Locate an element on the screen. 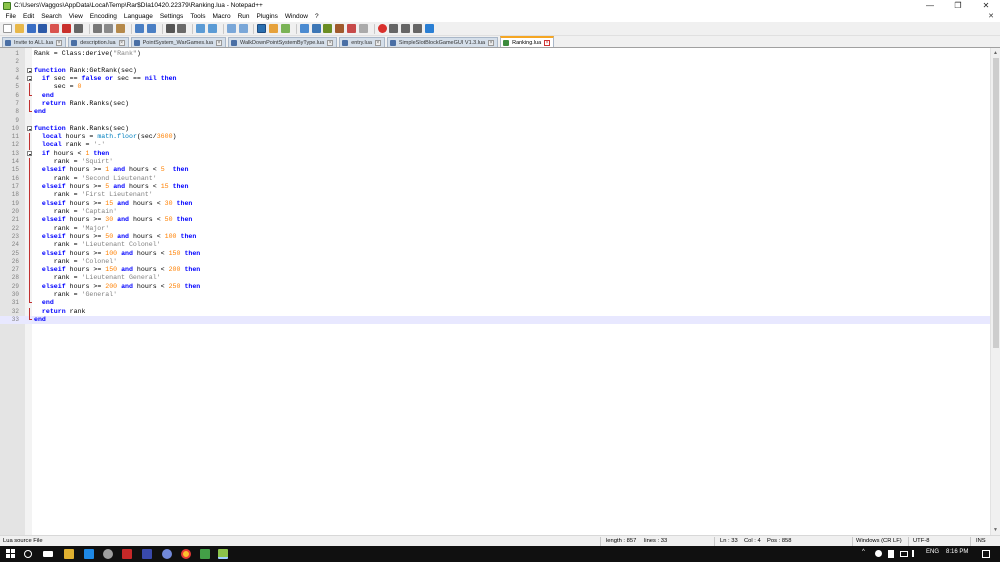  code-line: 18 rank = 'First Lieutenant' is located at coordinates (495, 195).